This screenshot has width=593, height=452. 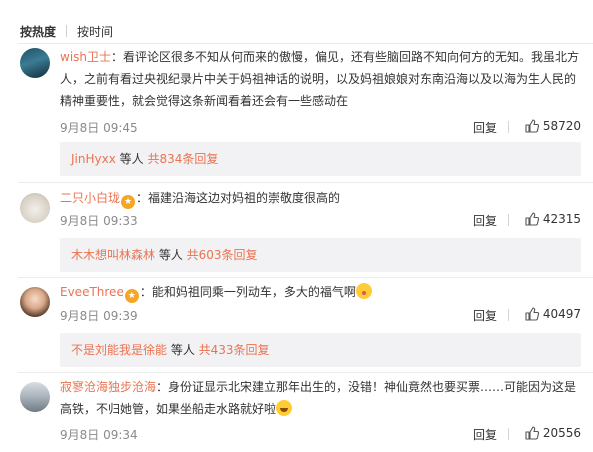 What do you see at coordinates (119, 350) in the screenshot?
I see `subreply-names: 不是刘能我是徐能` at bounding box center [119, 350].